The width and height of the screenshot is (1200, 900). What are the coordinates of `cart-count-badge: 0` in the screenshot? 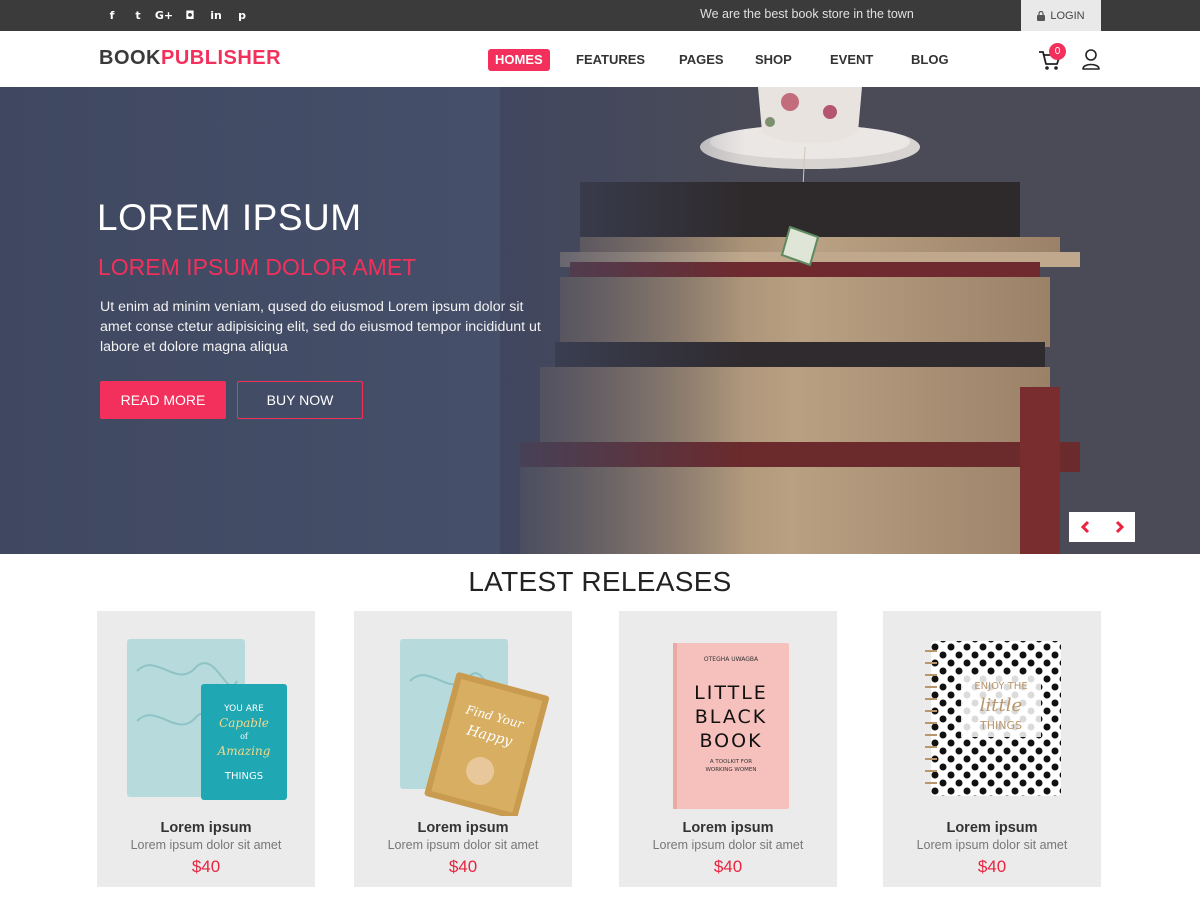 It's located at (1057, 51).